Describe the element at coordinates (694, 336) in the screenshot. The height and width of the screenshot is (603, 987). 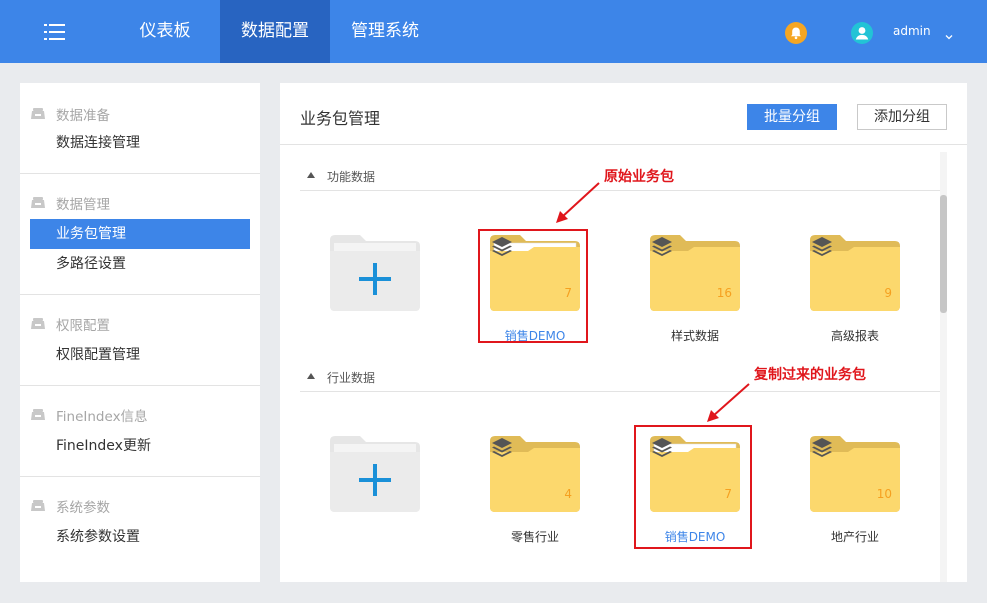
I see `package-name: 样式数据` at that location.